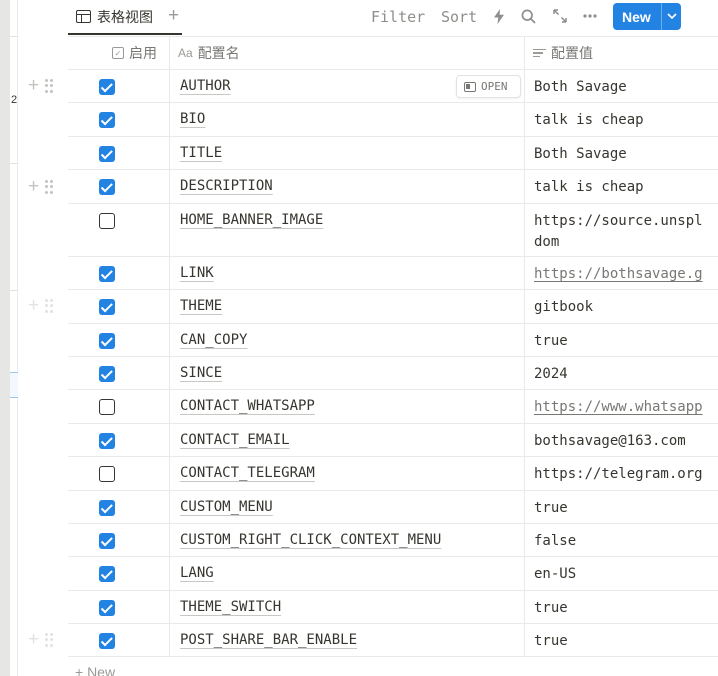  What do you see at coordinates (398, 17) in the screenshot?
I see `filter-button: Filter` at bounding box center [398, 17].